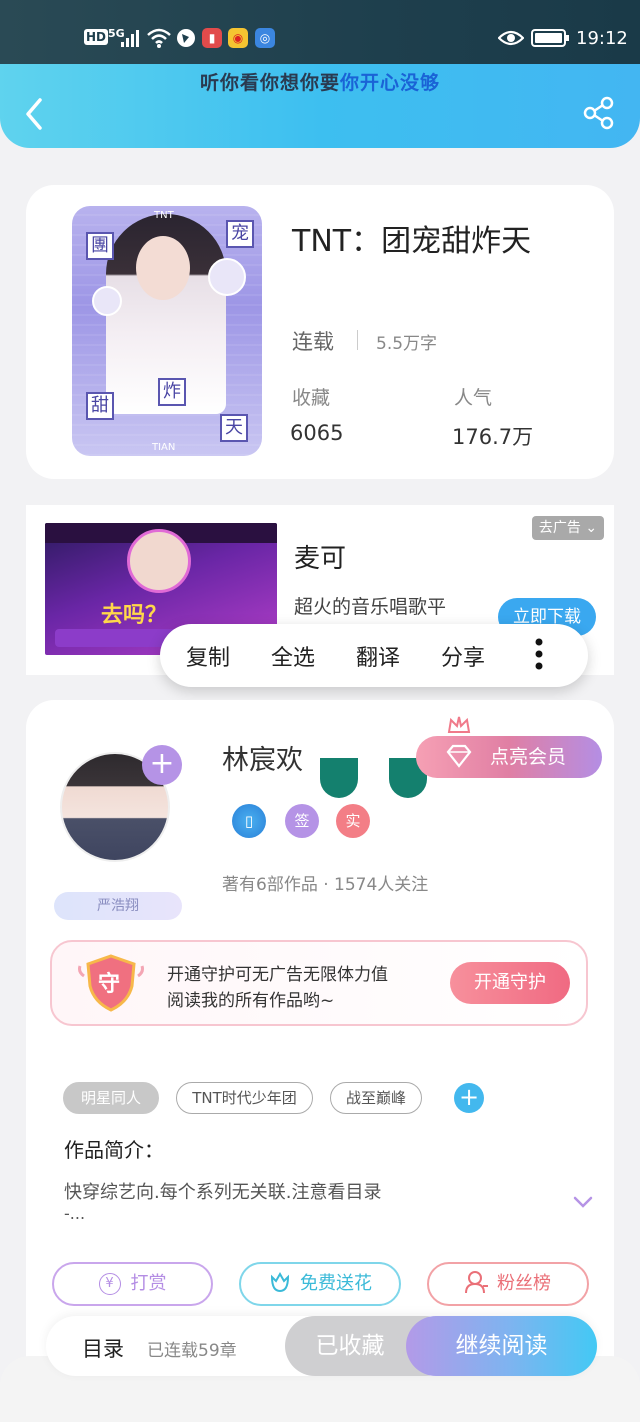 This screenshot has width=640, height=1422. Describe the element at coordinates (339, 778) in the screenshot. I see `teal-decoration` at that location.